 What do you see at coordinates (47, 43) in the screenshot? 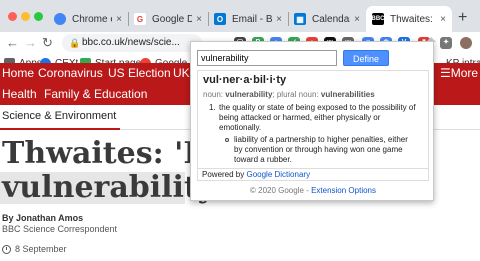
I see `reload-icon: ↻` at bounding box center [47, 43].